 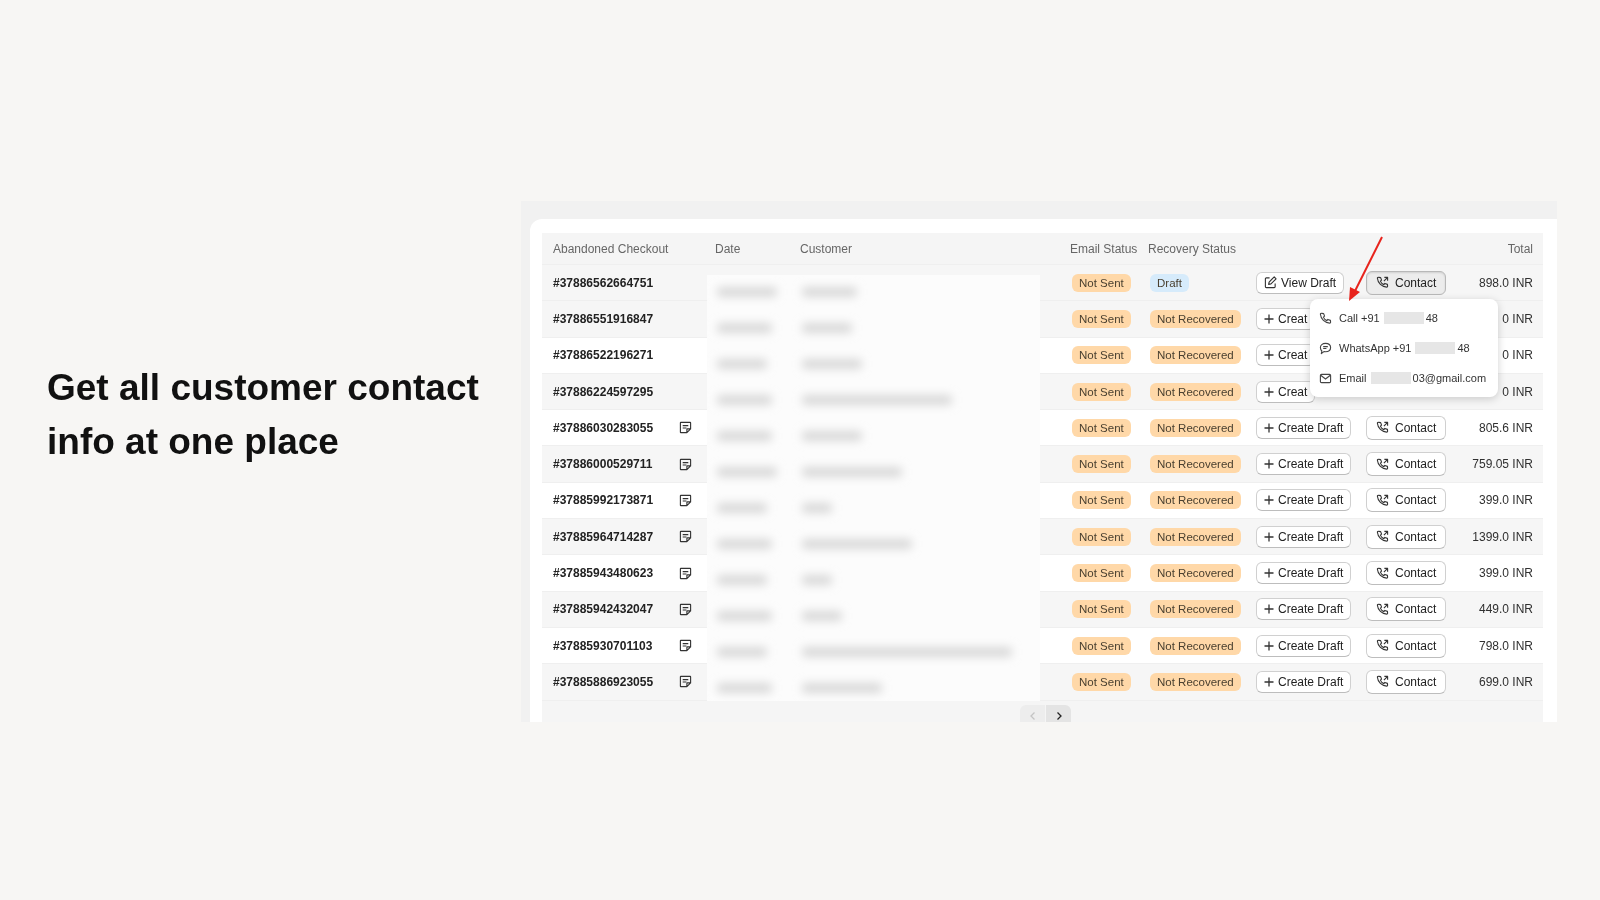 What do you see at coordinates (603, 391) in the screenshot?
I see `checkout-id: #37886224597295` at bounding box center [603, 391].